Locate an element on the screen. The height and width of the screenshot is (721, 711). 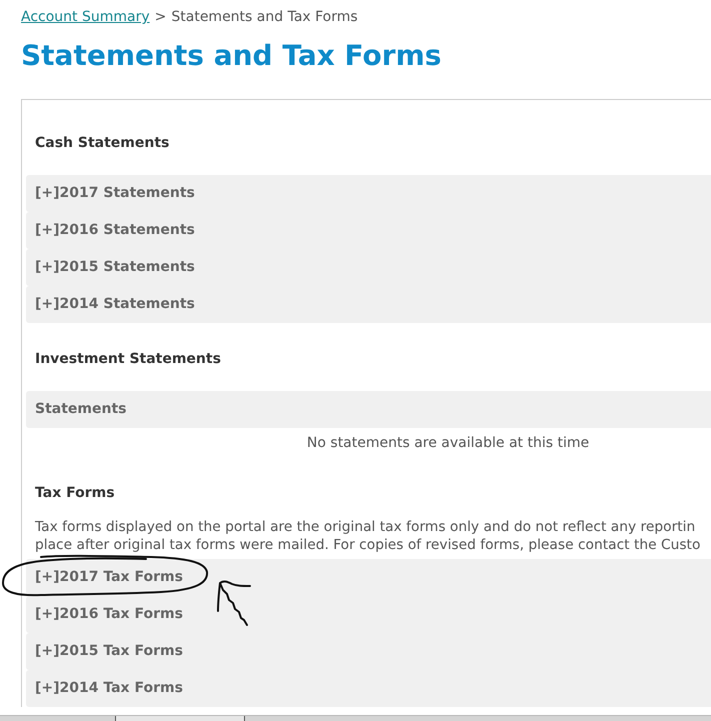
accordion-toggle: [+]2014 Statements is located at coordinates (368, 304).